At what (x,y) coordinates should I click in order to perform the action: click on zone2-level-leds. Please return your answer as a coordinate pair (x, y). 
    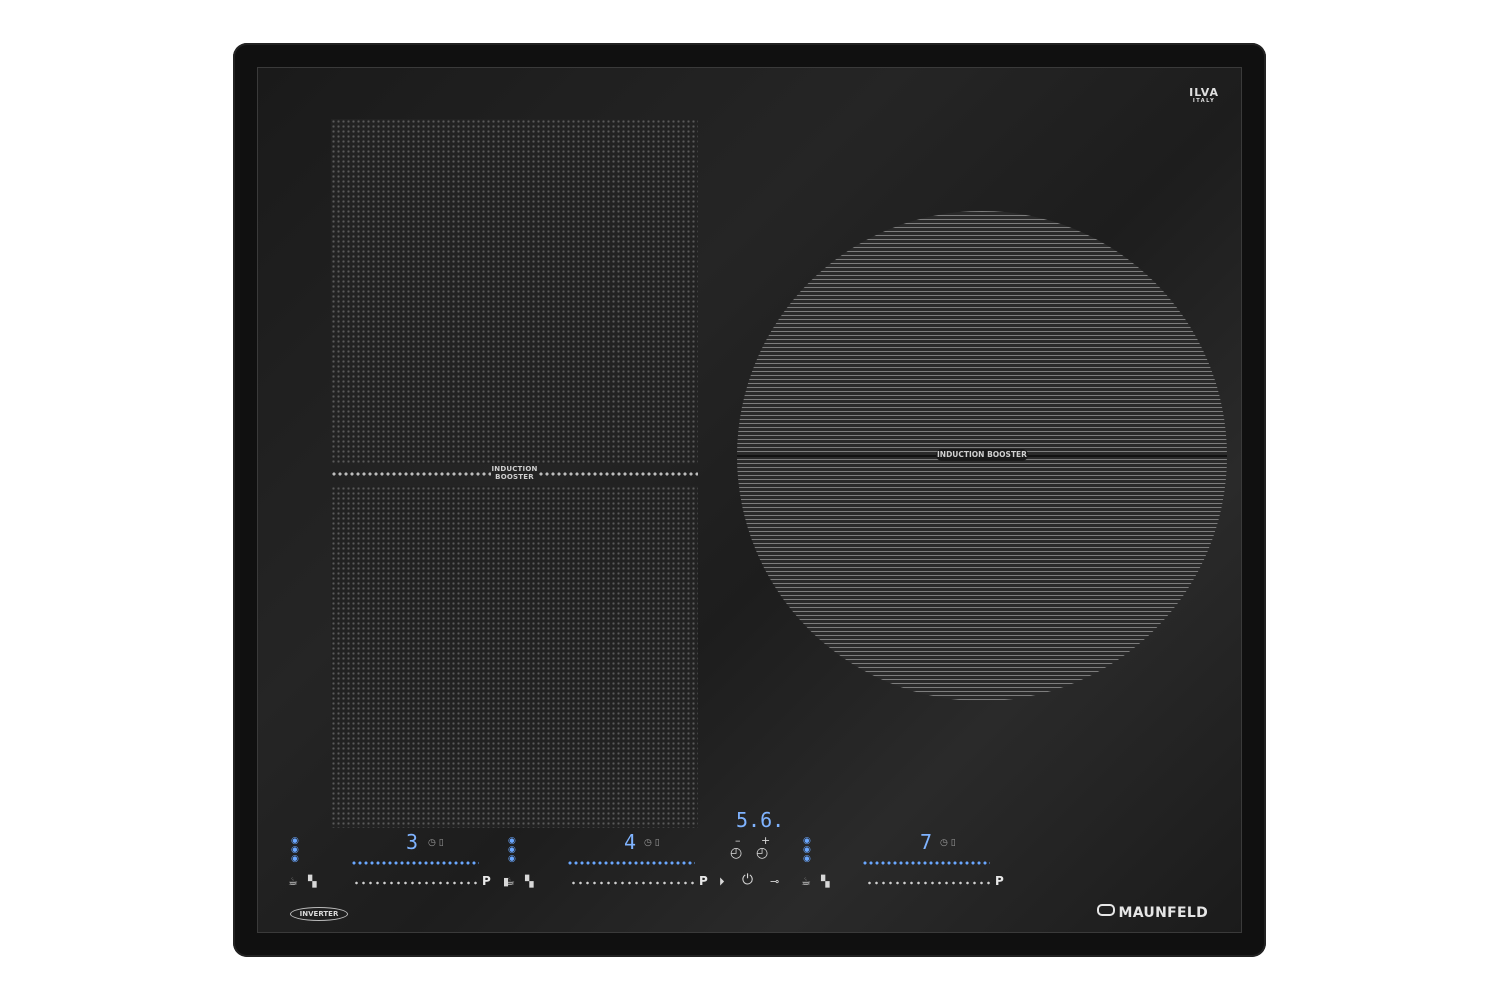
    Looking at the image, I should click on (631, 863).